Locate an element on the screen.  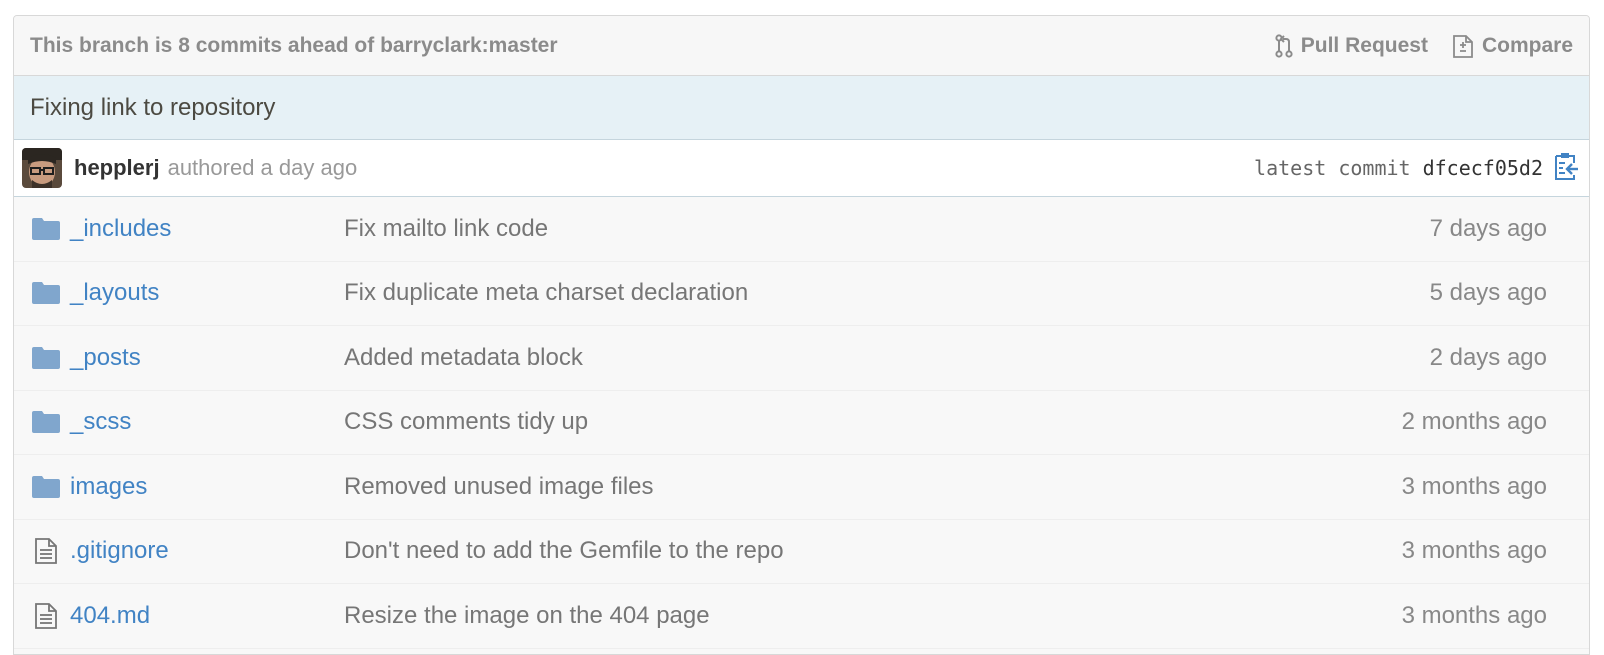
file-commit-message: Resize the image on the 404 page is located at coordinates (873, 616).